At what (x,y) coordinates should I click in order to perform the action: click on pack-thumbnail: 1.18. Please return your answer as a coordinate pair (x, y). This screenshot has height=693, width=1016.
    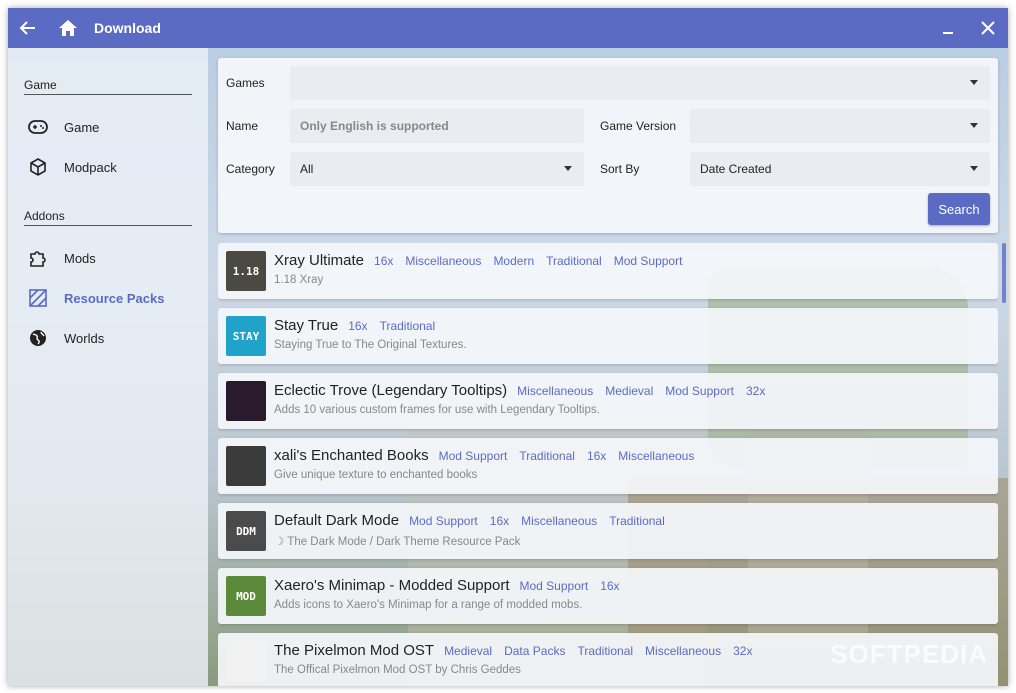
    Looking at the image, I should click on (246, 271).